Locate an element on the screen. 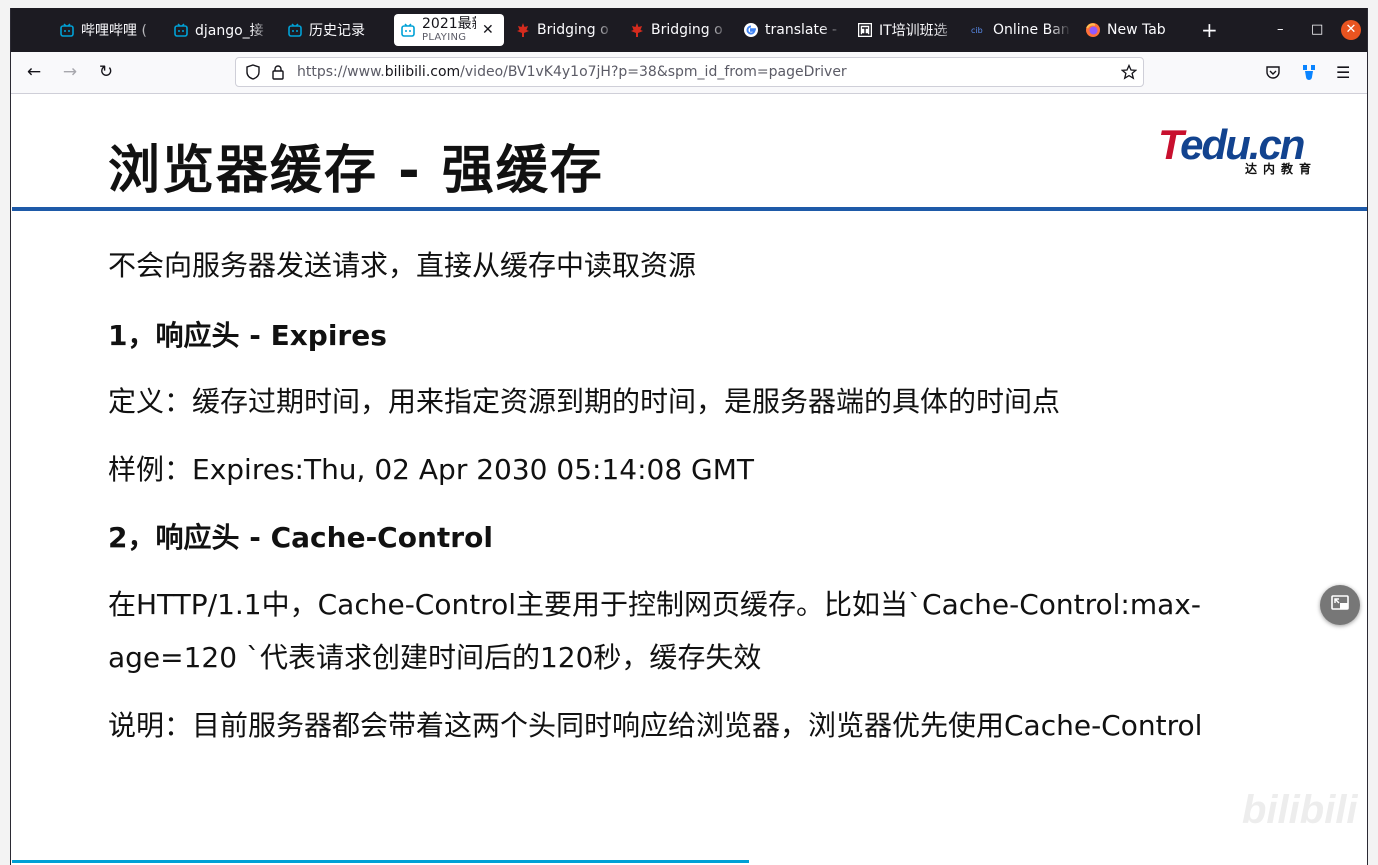  forward-button: → is located at coordinates (70, 72).